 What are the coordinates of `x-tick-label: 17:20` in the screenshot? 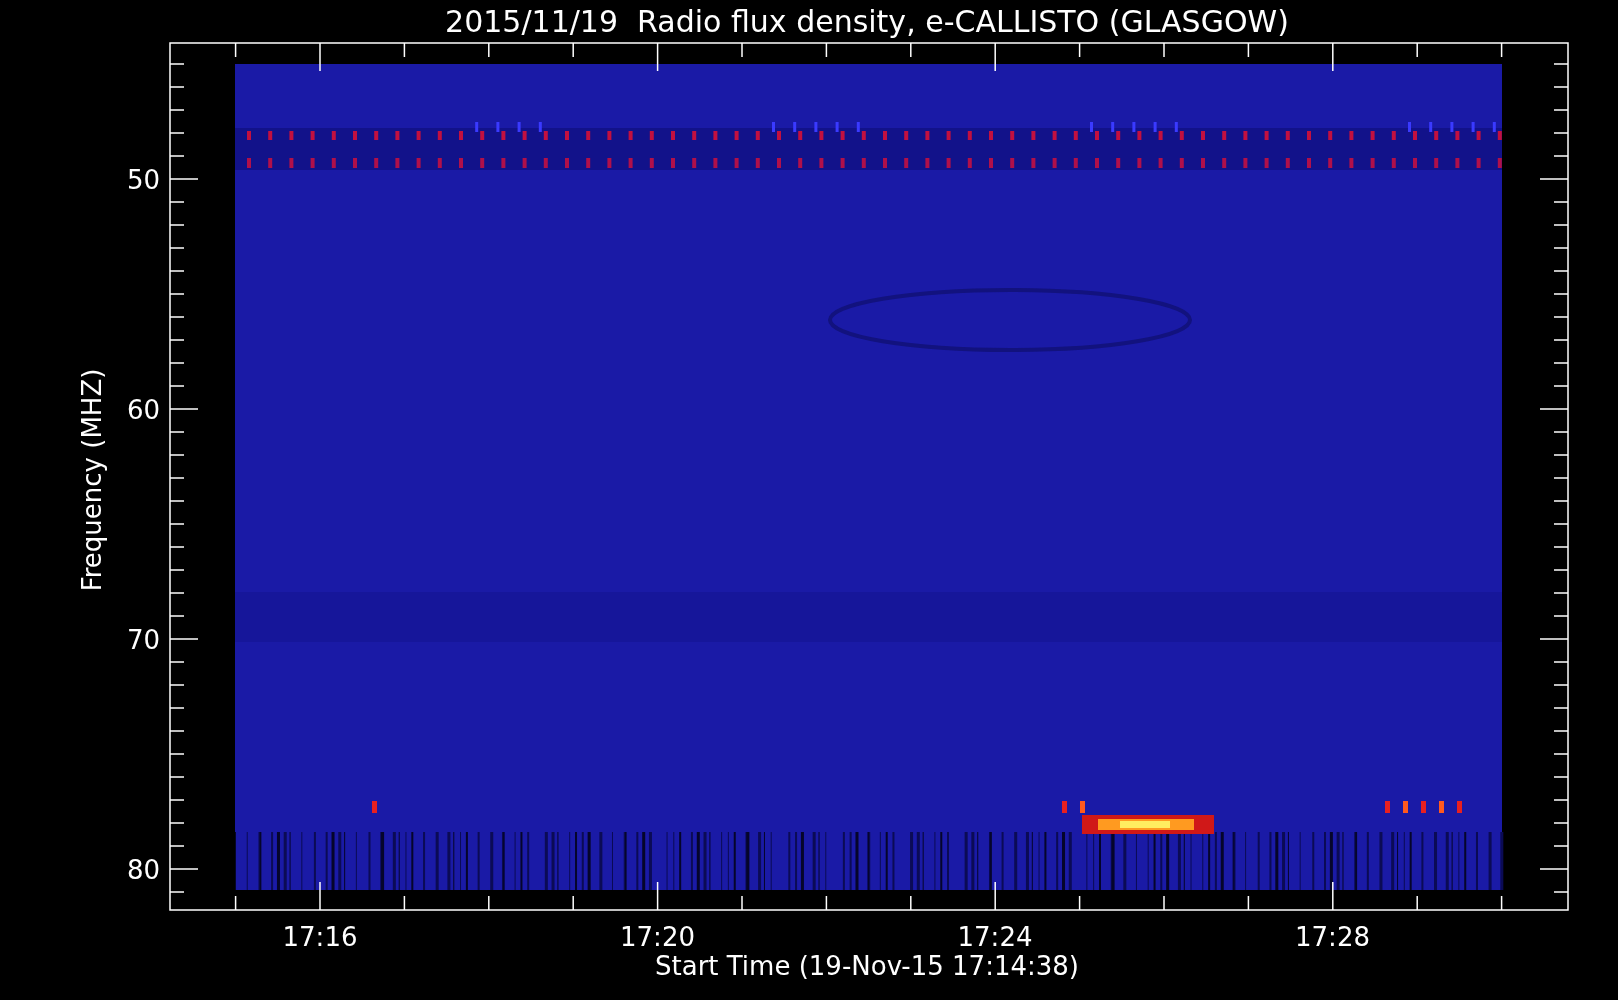 It's located at (657, 937).